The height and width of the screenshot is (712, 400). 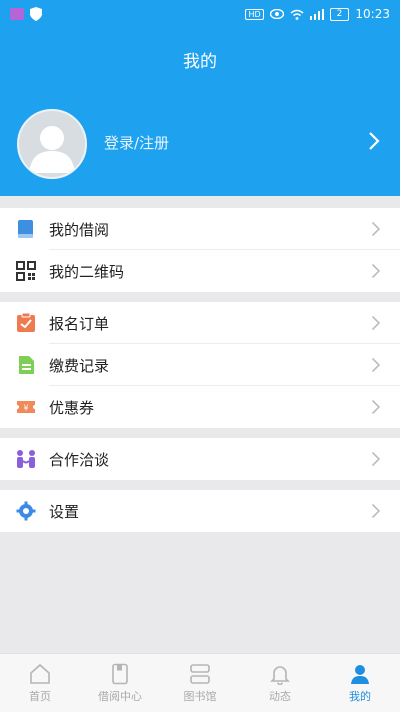 I want to click on book-icon, so click(x=25, y=229).